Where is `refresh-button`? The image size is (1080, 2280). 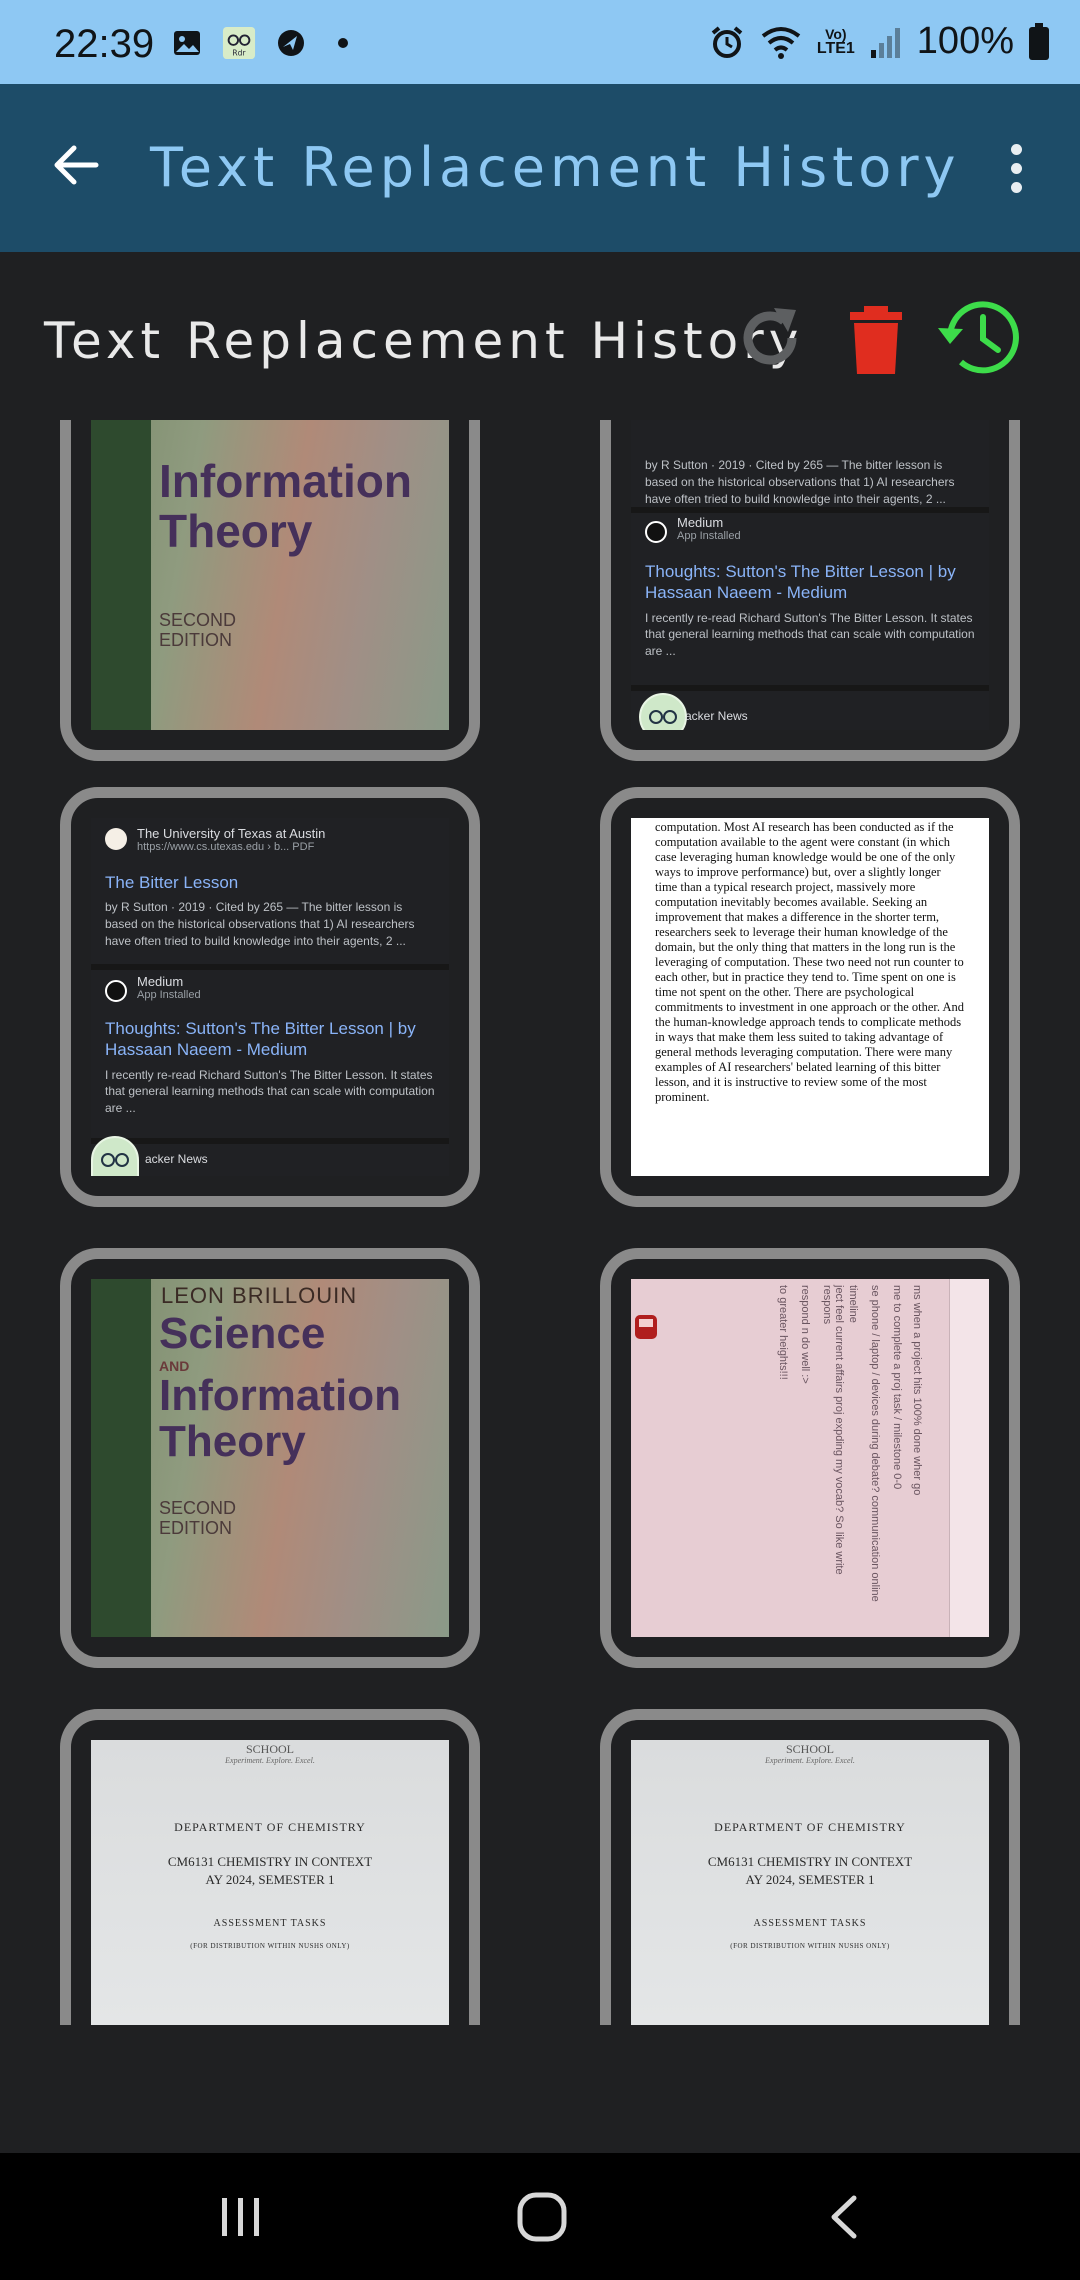
refresh-button is located at coordinates (771, 338).